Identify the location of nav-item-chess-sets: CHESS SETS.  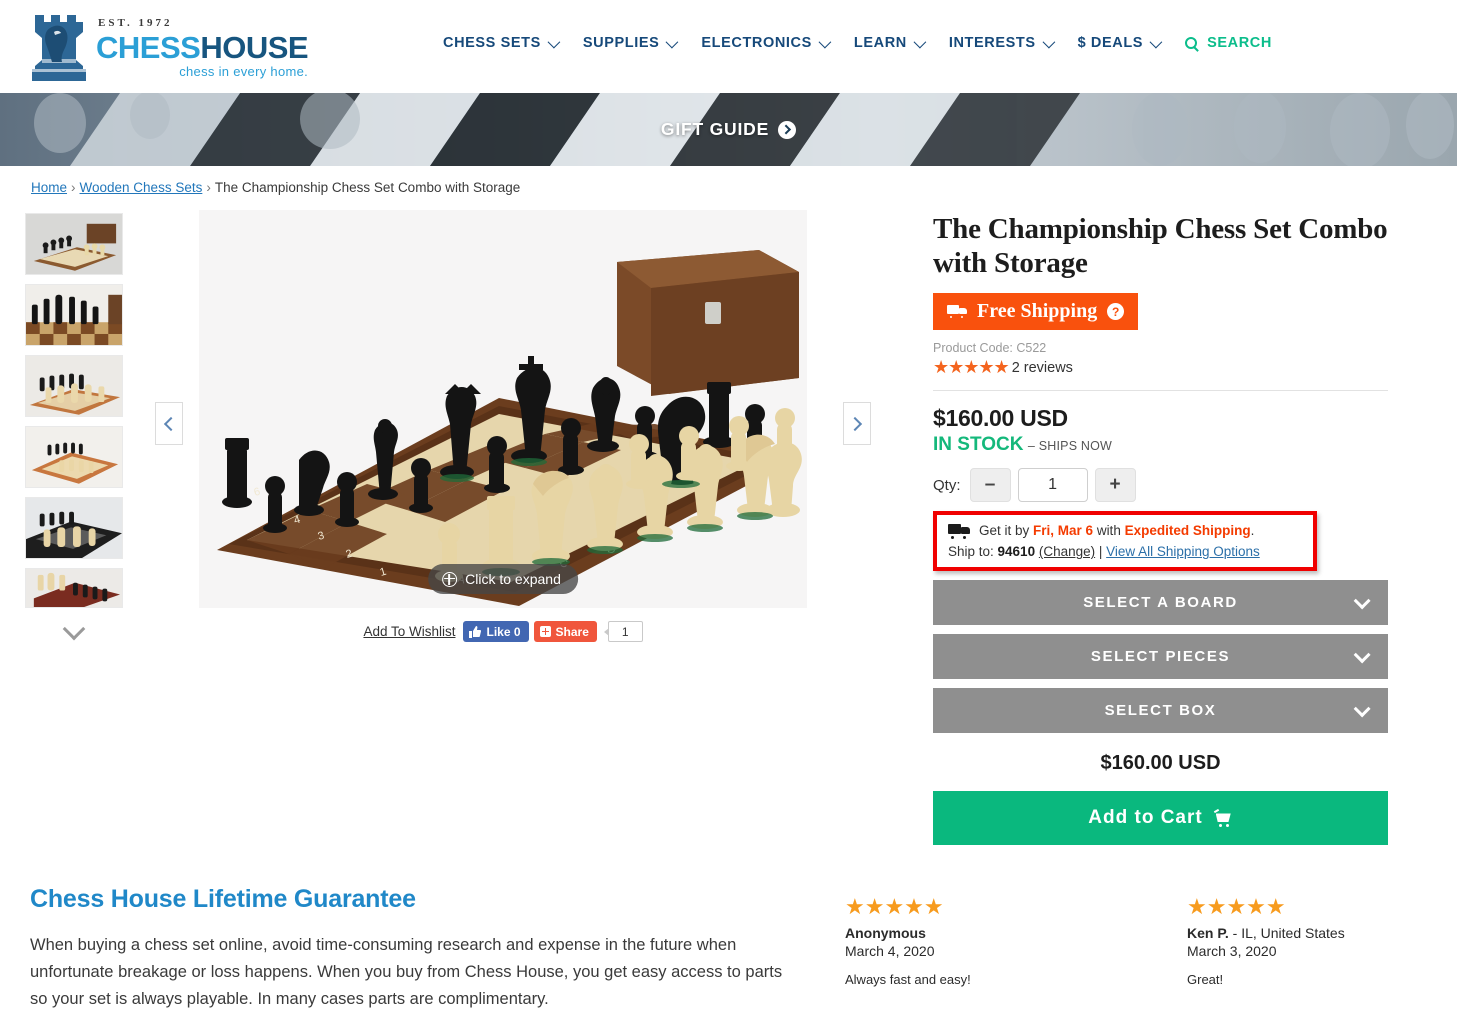
(502, 43).